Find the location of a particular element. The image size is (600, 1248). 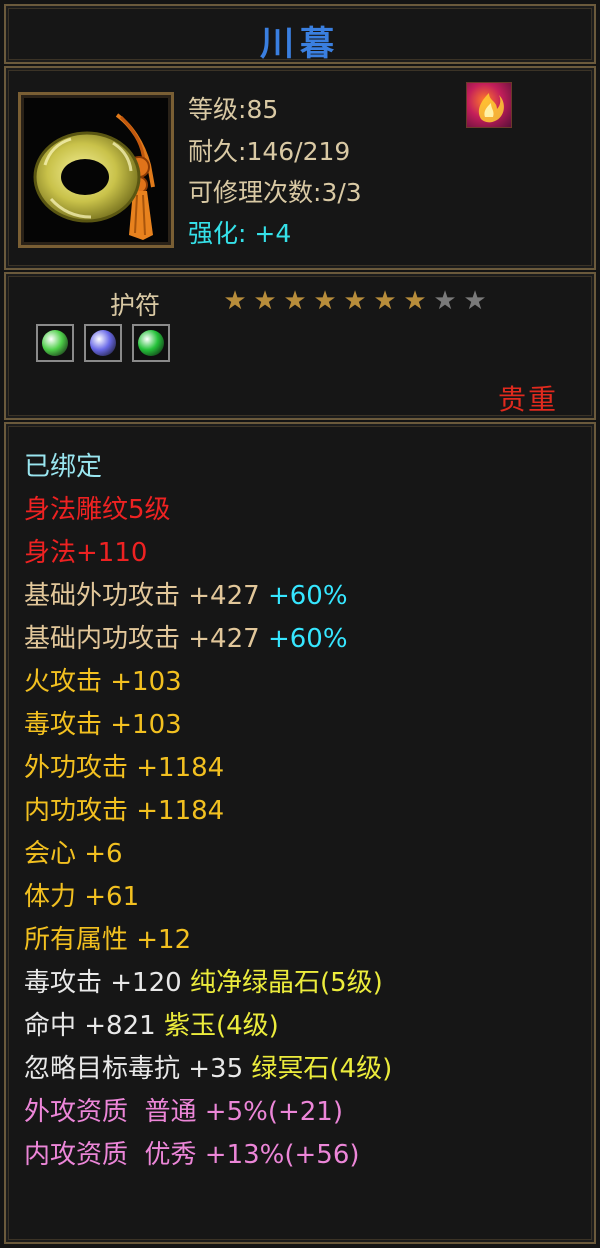

attribute-line: 体力 +61 is located at coordinates (81, 897).